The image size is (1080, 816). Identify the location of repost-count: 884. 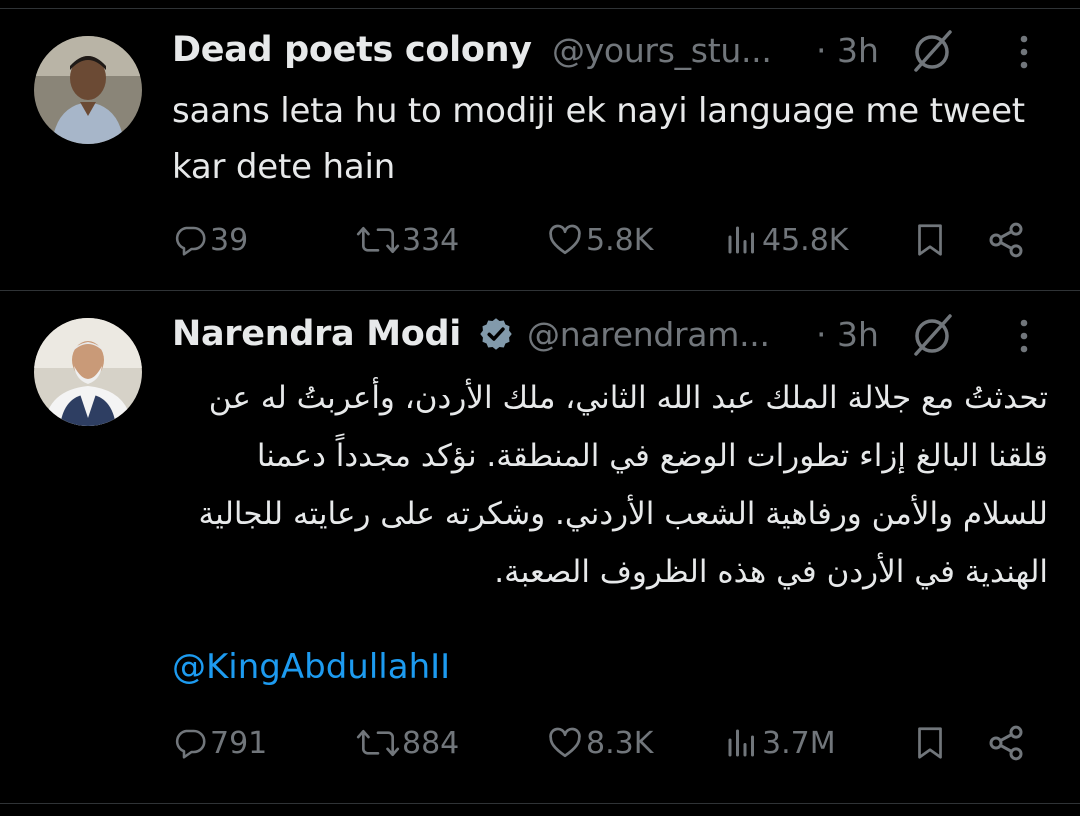
(431, 743).